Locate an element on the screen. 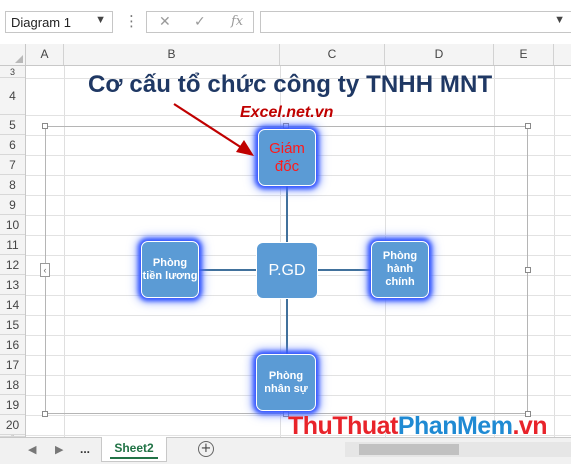 This screenshot has width=571, height=464. column-header: A B C D E is located at coordinates (285, 55).